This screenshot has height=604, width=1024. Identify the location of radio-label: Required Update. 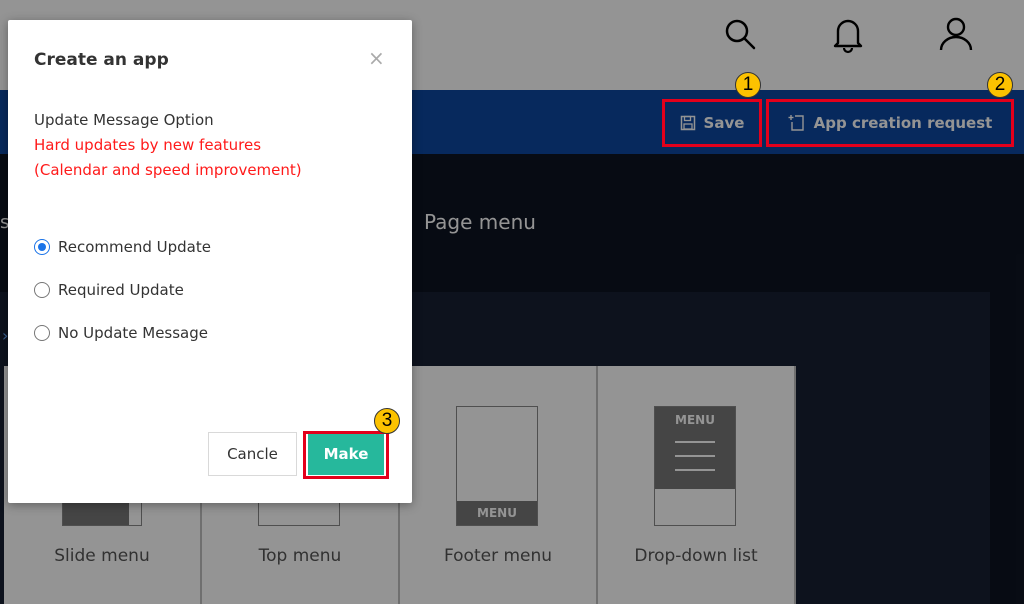
(121, 290).